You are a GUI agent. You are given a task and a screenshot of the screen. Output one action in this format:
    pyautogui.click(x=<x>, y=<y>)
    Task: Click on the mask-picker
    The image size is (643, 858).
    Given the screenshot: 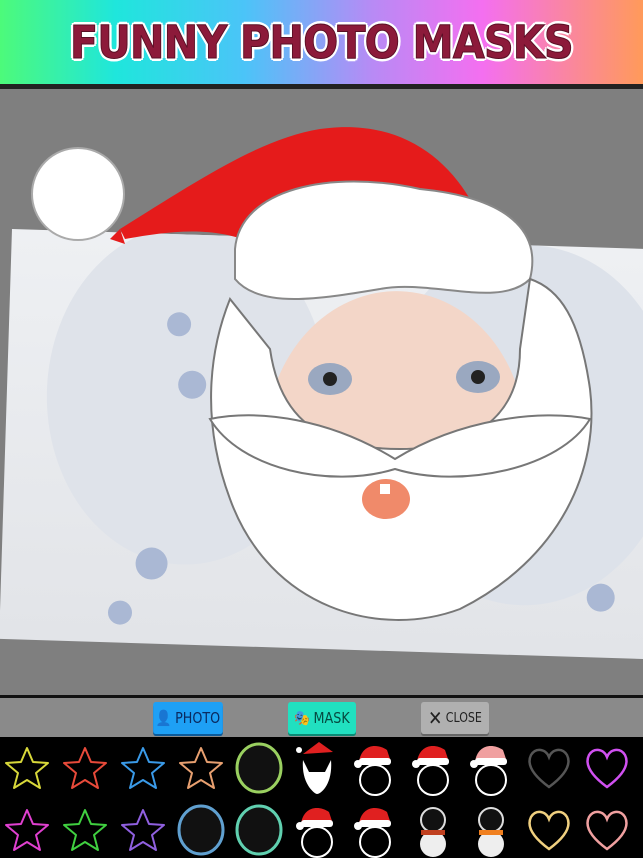 What is the action you would take?
    pyautogui.click(x=321, y=797)
    